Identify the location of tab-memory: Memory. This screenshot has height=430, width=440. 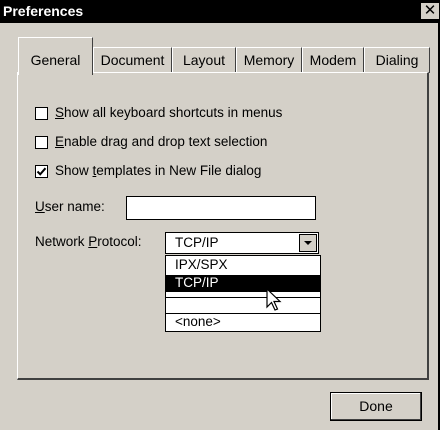
(269, 60).